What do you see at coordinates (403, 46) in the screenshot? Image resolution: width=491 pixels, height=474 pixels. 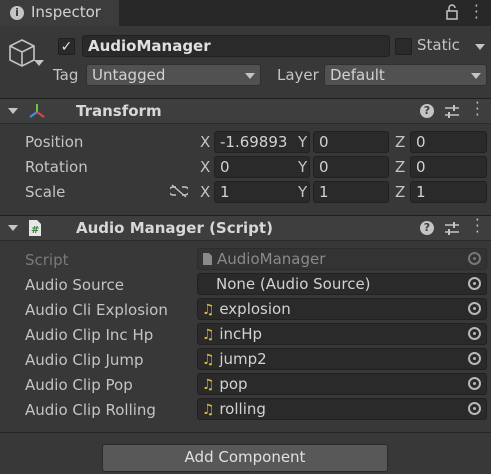 I see `static-checkbox` at bounding box center [403, 46].